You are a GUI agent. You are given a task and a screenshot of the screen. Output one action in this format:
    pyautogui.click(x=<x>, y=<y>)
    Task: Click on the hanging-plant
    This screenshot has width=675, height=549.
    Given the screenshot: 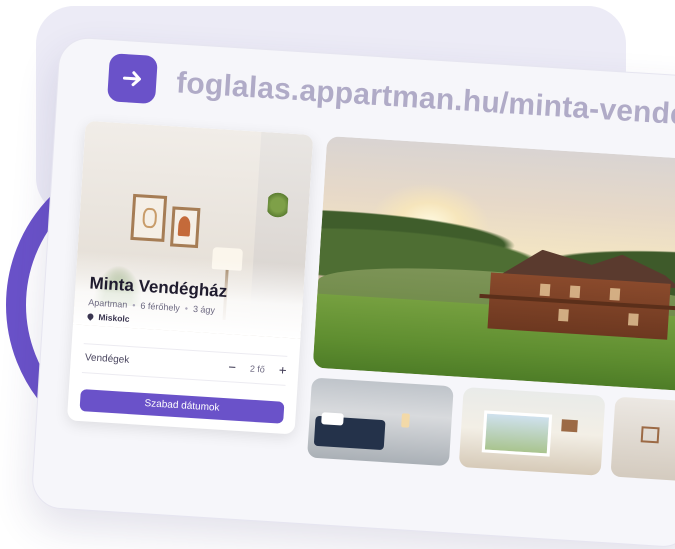 What is the action you would take?
    pyautogui.click(x=277, y=205)
    